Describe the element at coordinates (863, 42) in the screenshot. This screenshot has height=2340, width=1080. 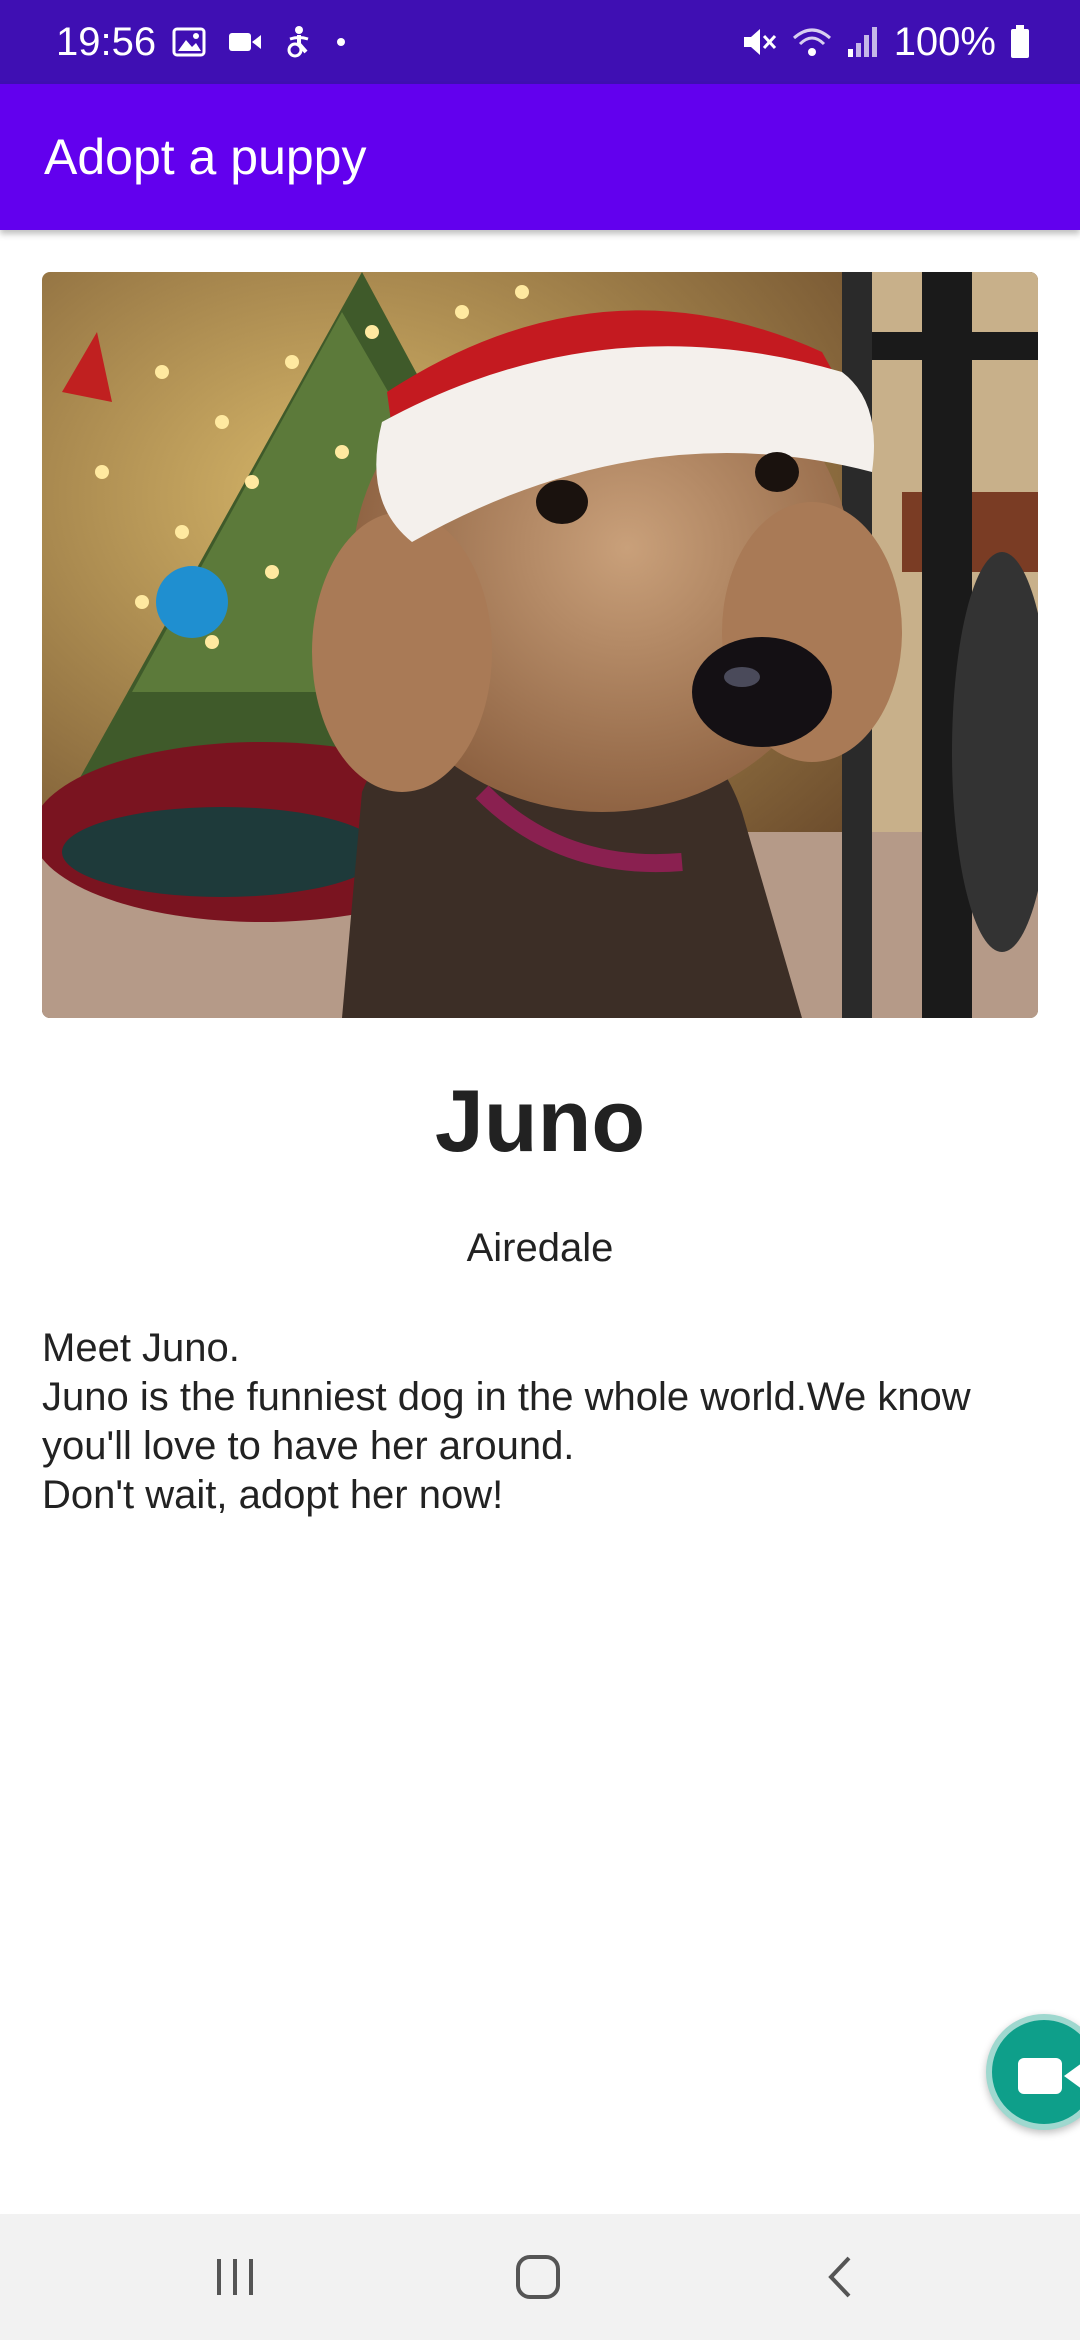
I see `signal-icon` at that location.